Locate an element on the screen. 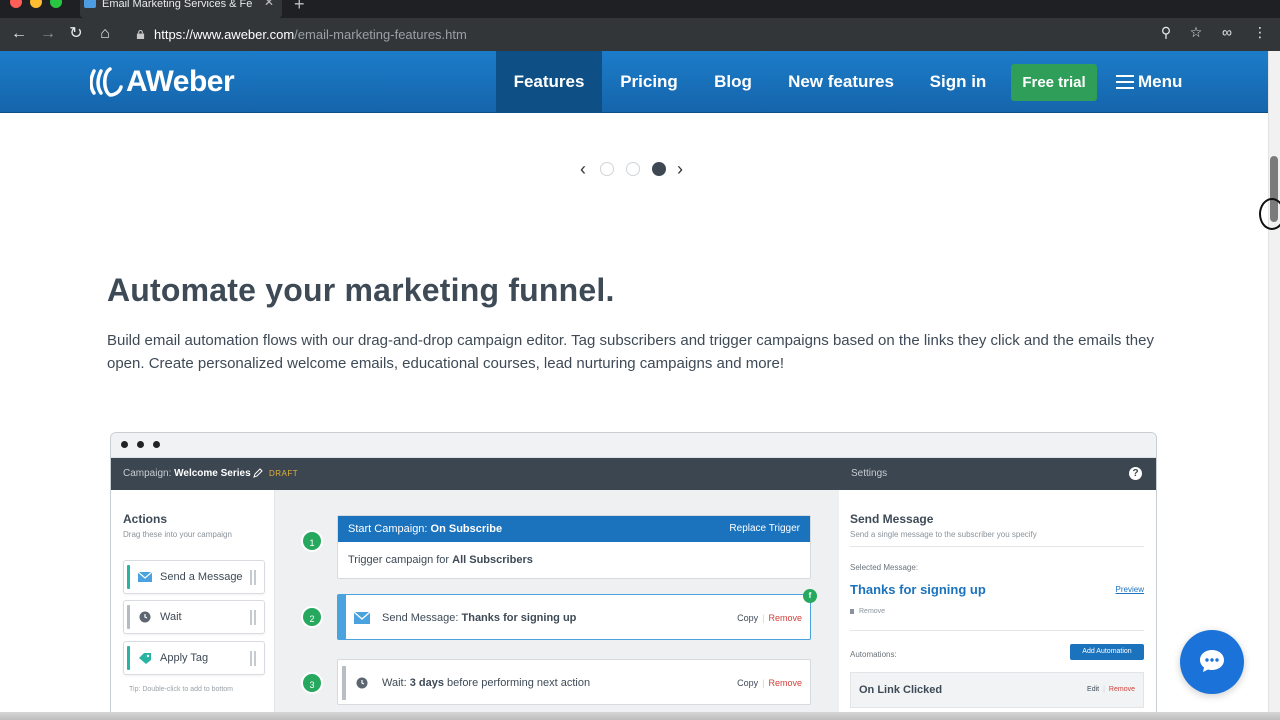 The width and height of the screenshot is (1280, 720). lock-icon is located at coordinates (140, 34).